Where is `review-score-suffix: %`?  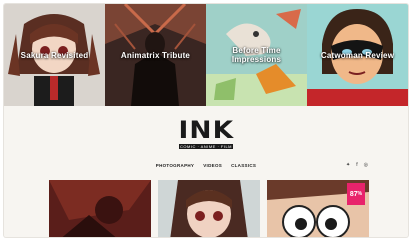 review-score-suffix: % is located at coordinates (360, 194).